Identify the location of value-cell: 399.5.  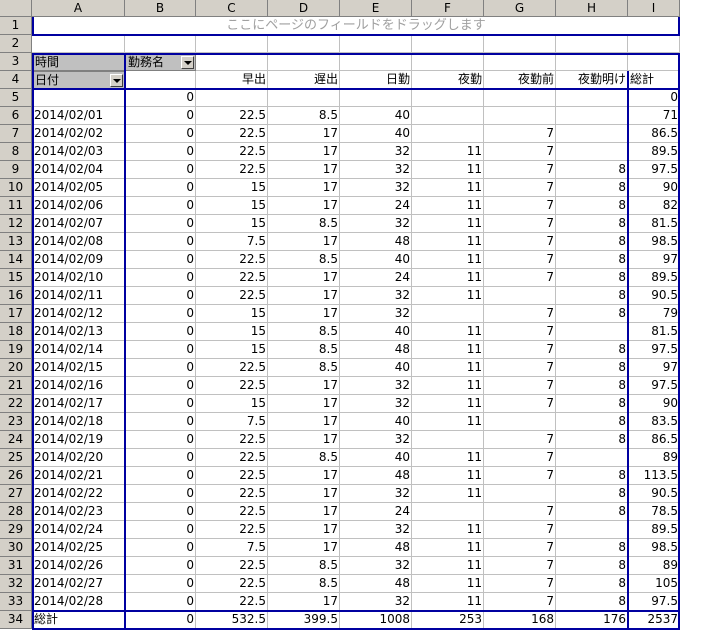
(304, 620).